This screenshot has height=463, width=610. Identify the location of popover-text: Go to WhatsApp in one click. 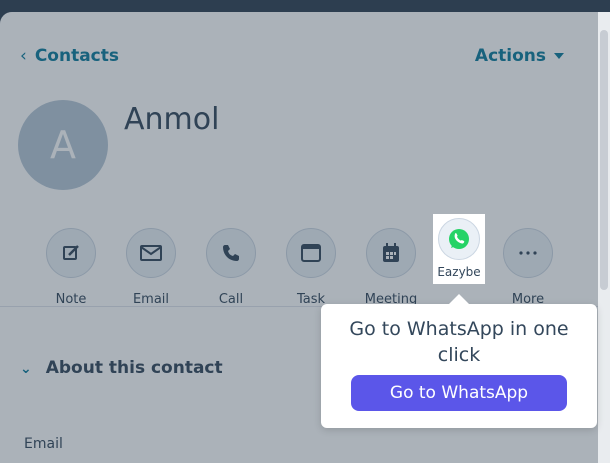
(459, 342).